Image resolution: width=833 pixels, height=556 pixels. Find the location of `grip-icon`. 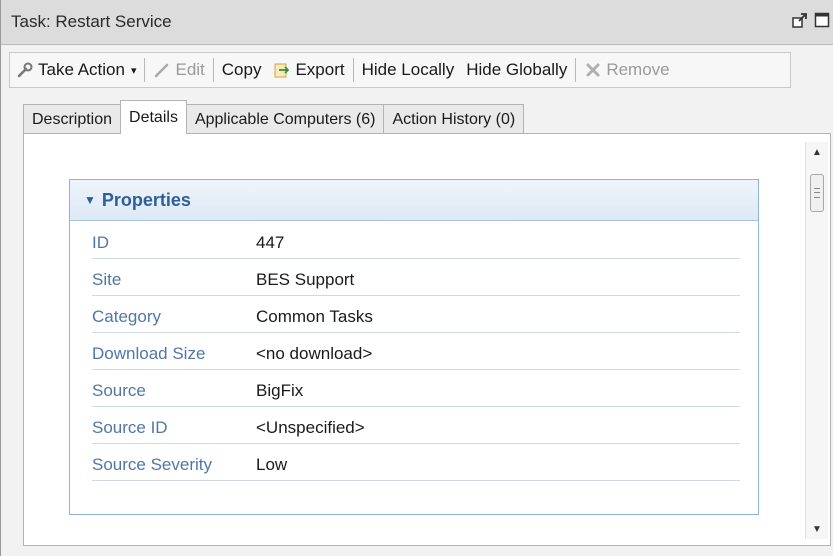

grip-icon is located at coordinates (817, 193).